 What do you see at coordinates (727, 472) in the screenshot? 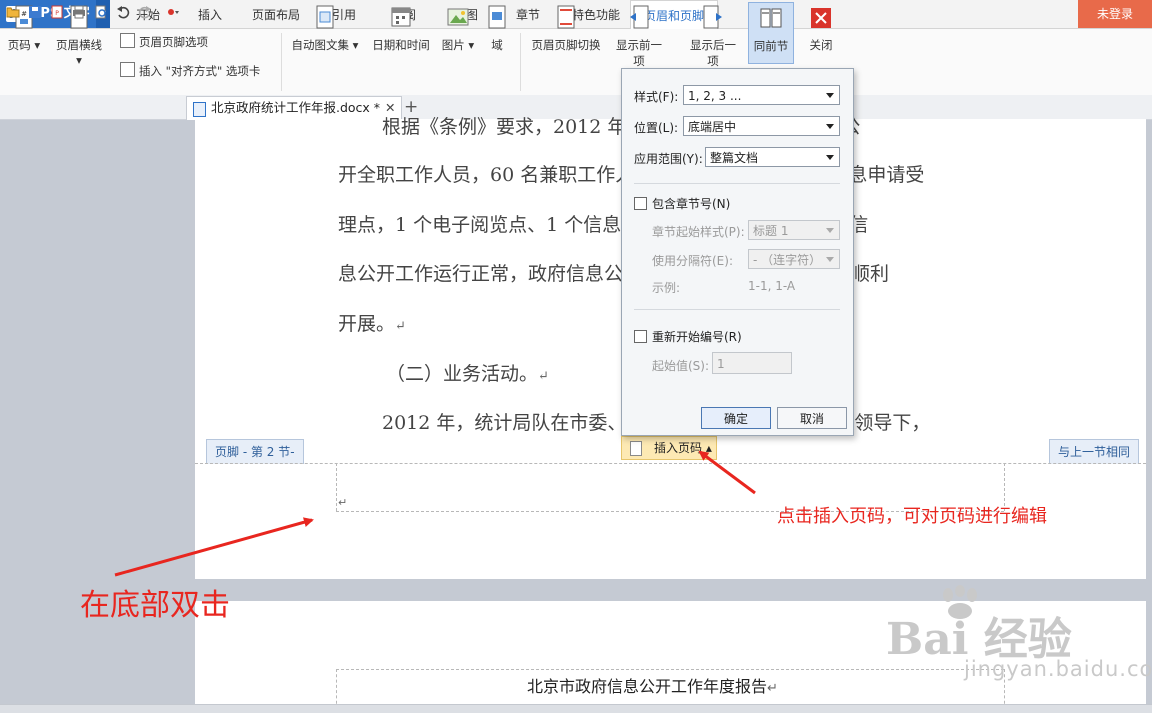
I see `arrow-to-insert-page-number` at bounding box center [727, 472].